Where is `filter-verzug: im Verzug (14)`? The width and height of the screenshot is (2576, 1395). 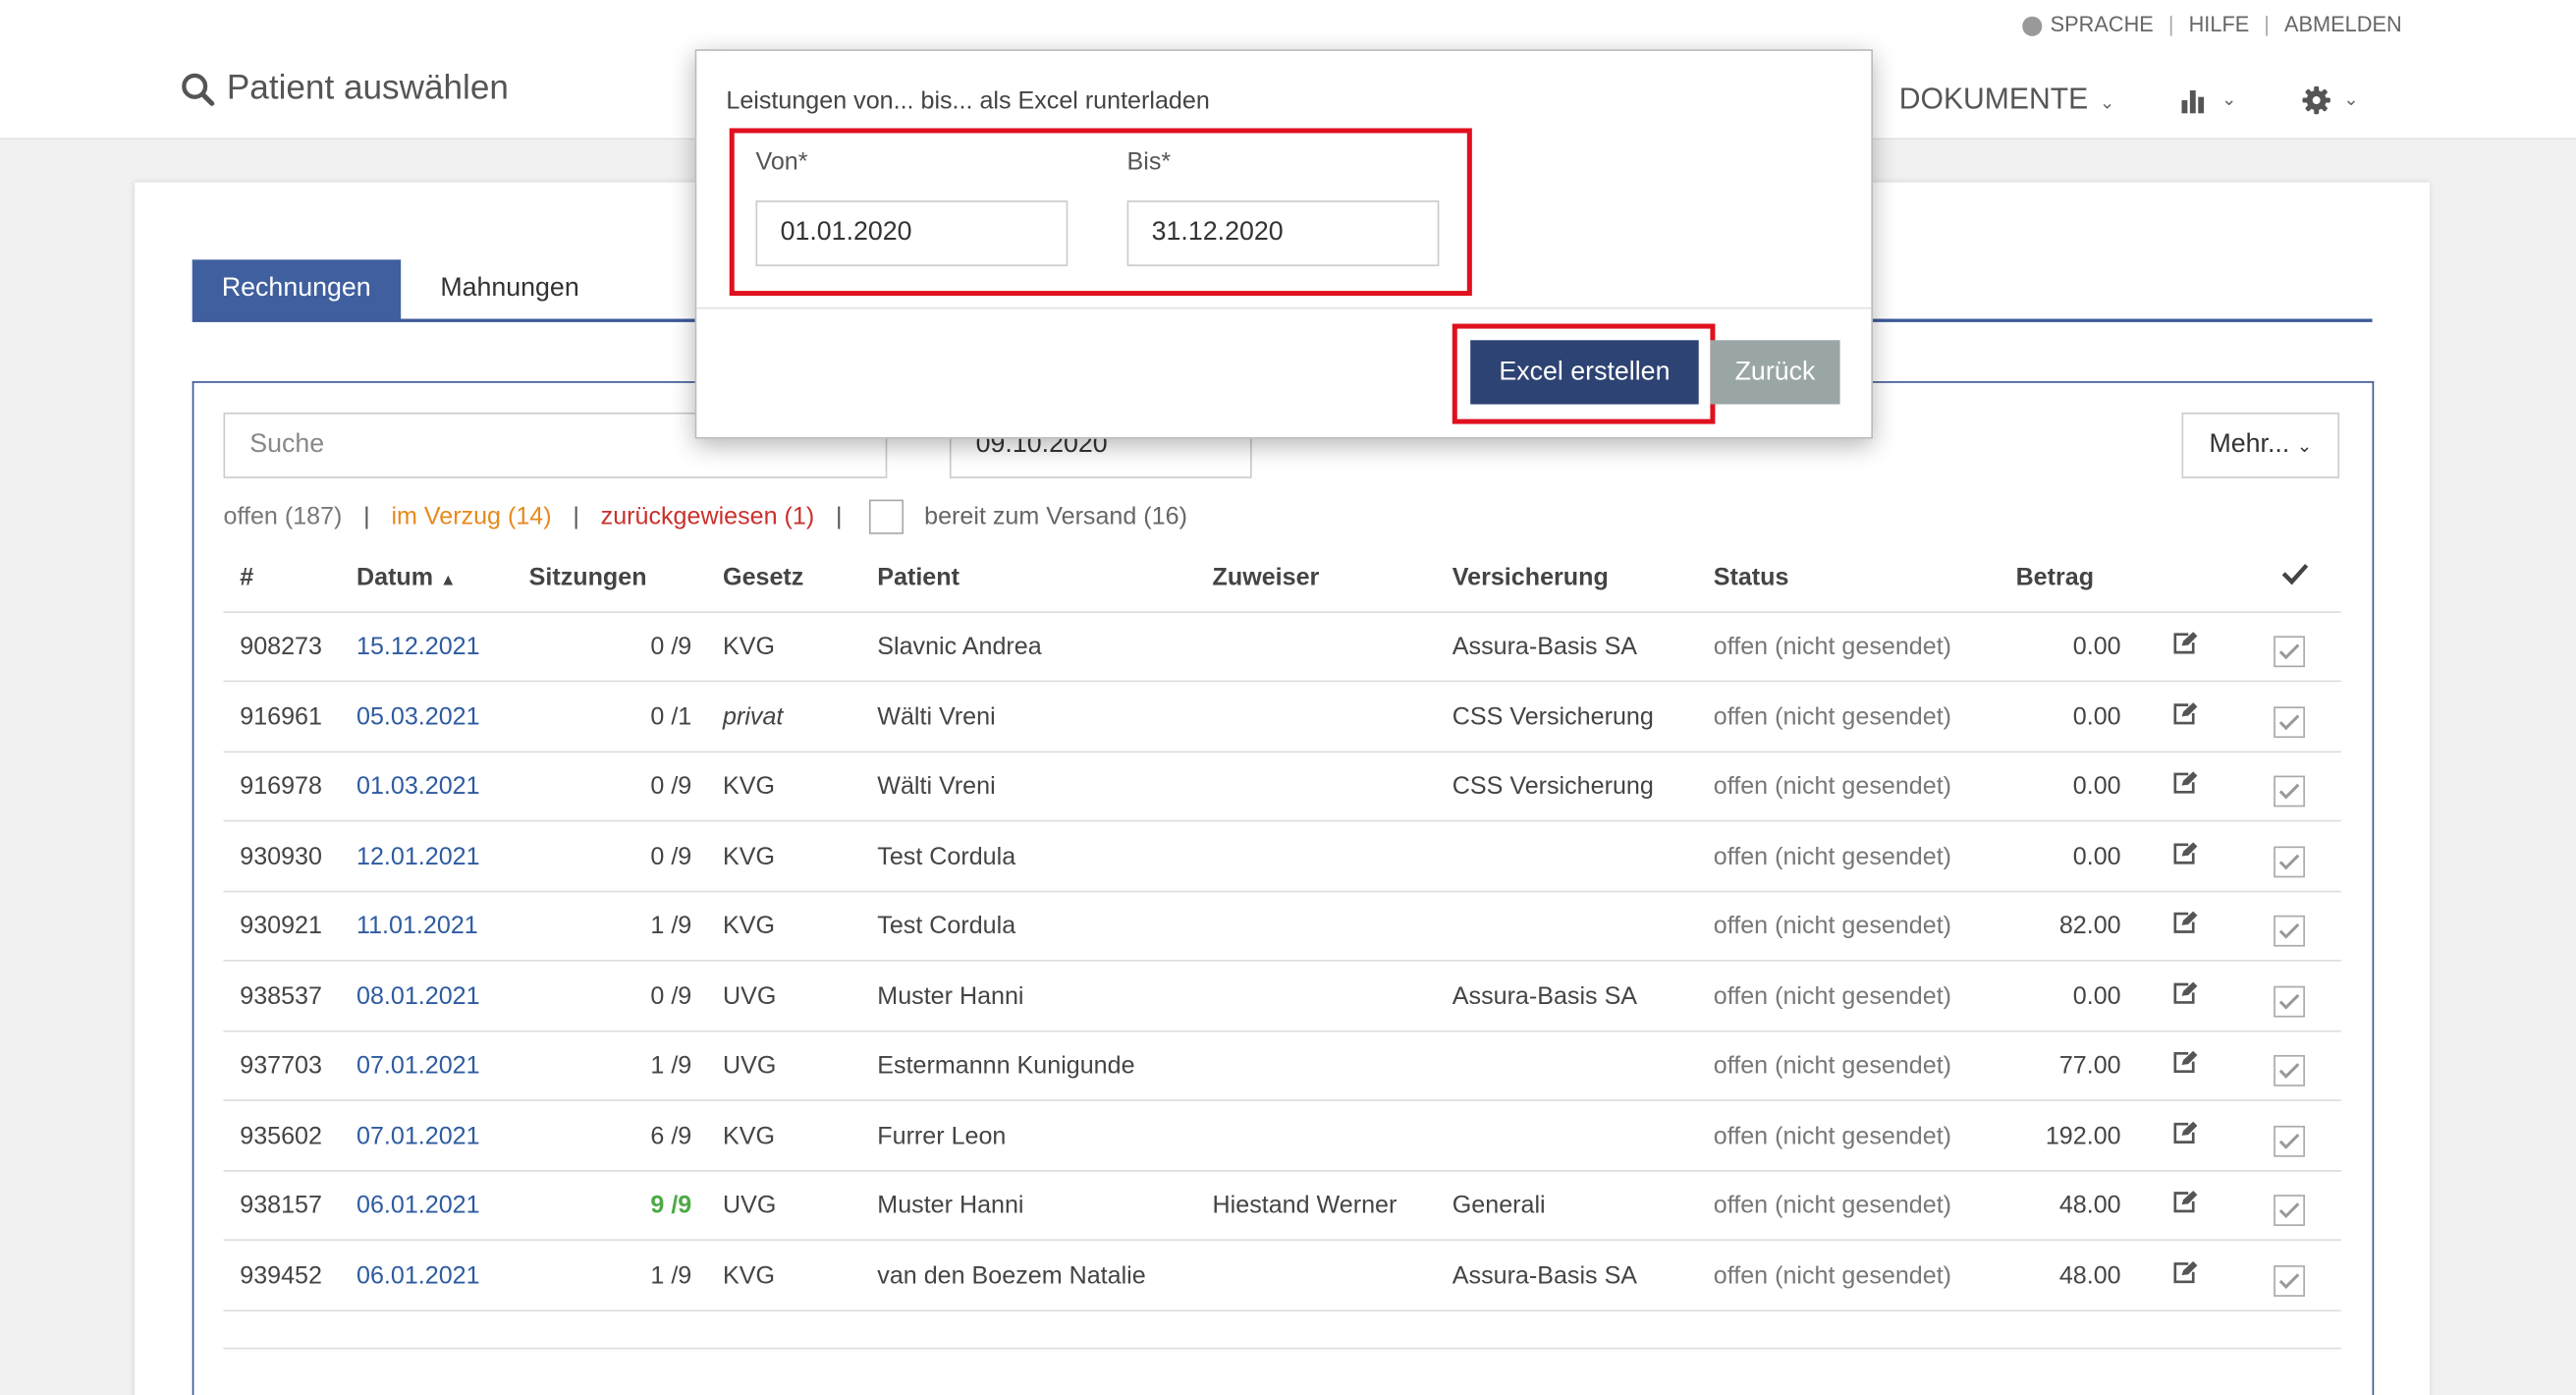
filter-verzug: im Verzug (14) is located at coordinates (471, 517).